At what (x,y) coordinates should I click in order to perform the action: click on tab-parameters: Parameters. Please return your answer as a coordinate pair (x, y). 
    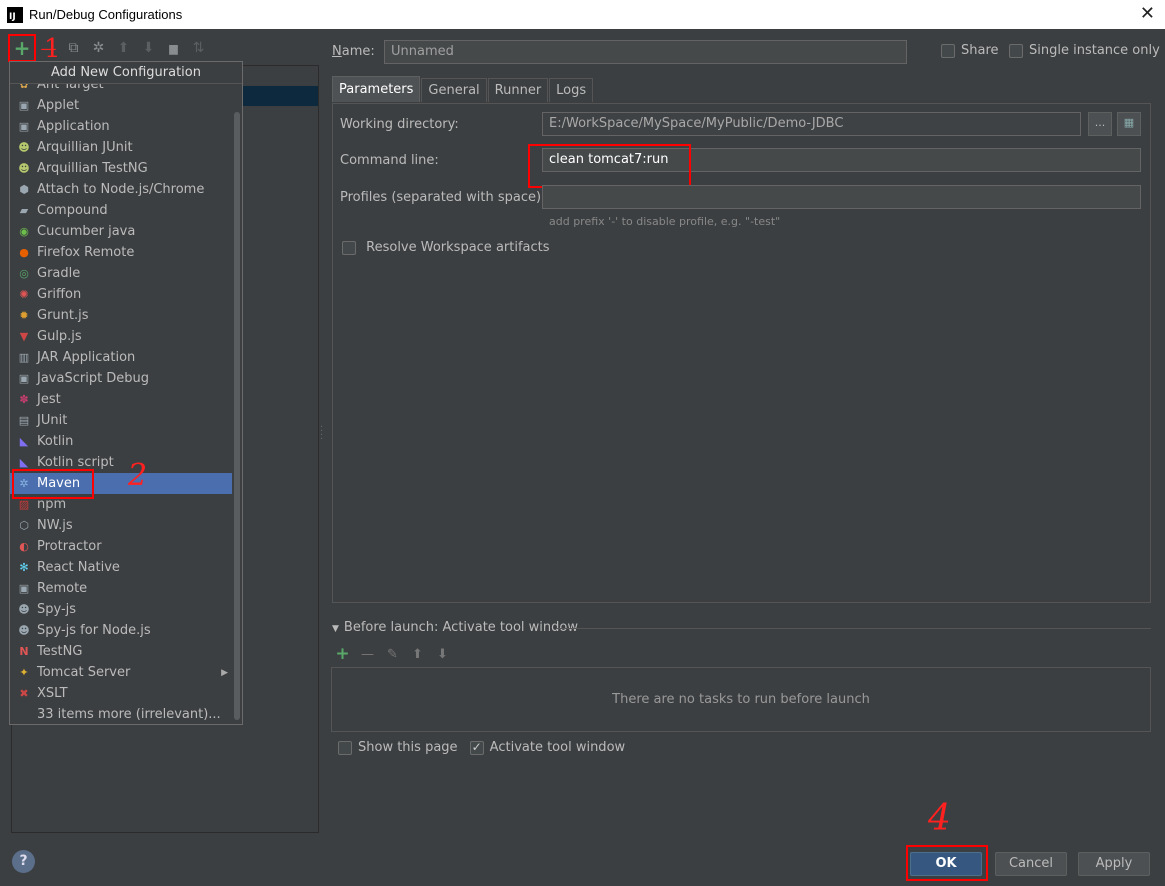
    Looking at the image, I should click on (376, 89).